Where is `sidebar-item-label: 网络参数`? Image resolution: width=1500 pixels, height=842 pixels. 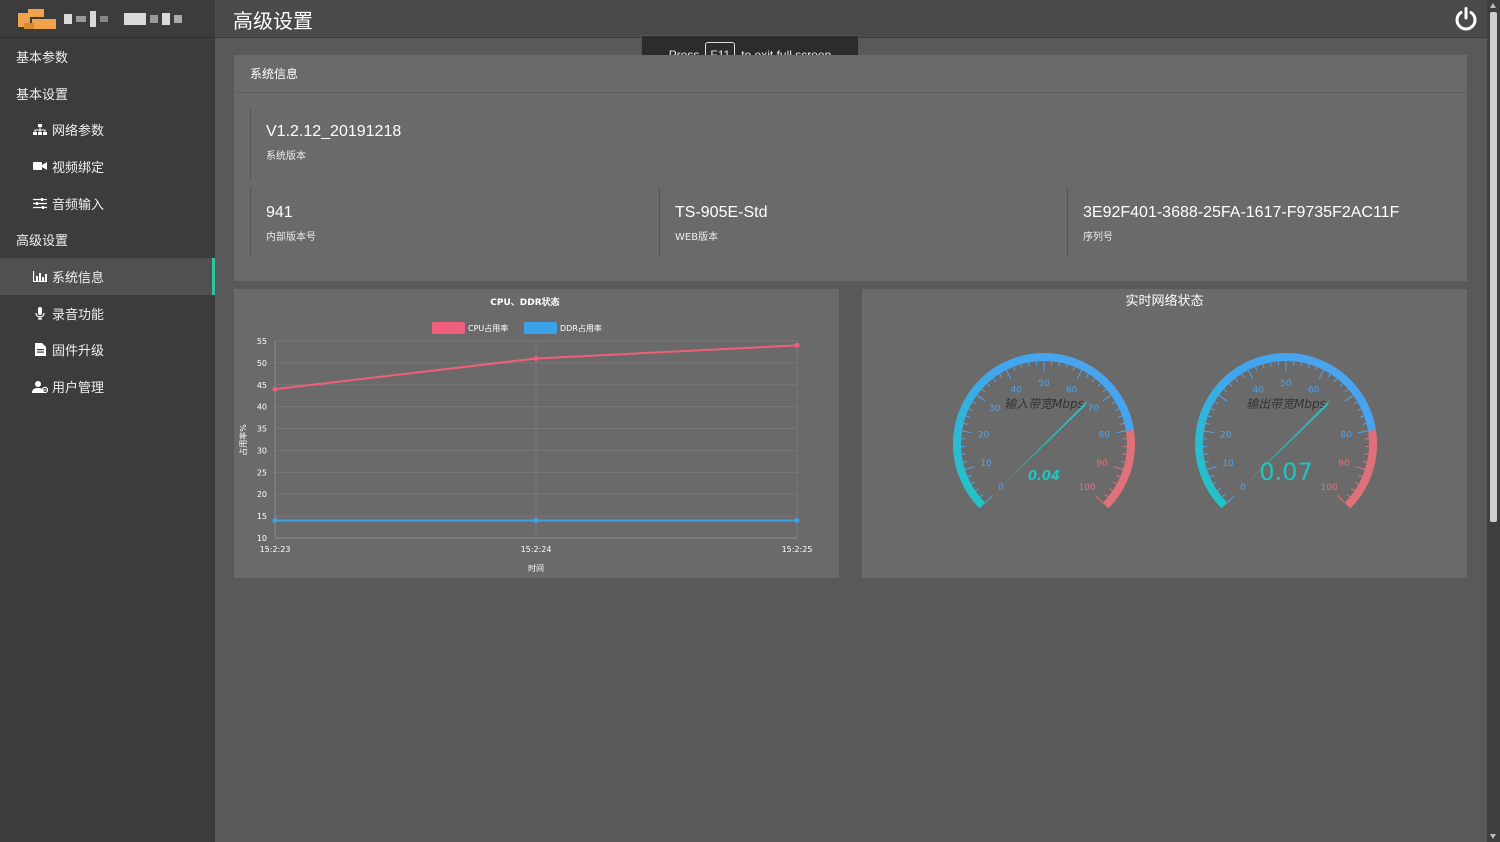 sidebar-item-label: 网络参数 is located at coordinates (78, 132).